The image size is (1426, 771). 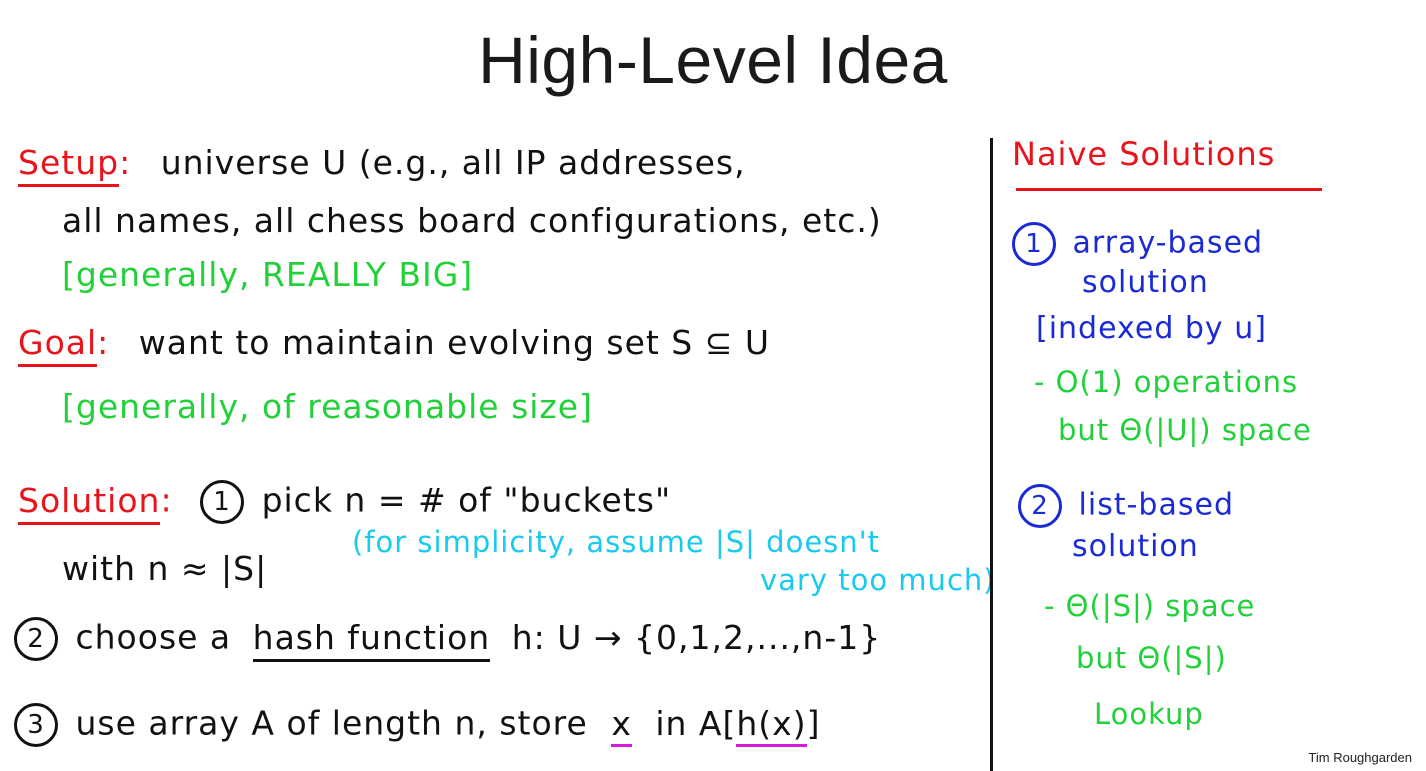 What do you see at coordinates (58, 345) in the screenshot?
I see `goal-label: Goal` at bounding box center [58, 345].